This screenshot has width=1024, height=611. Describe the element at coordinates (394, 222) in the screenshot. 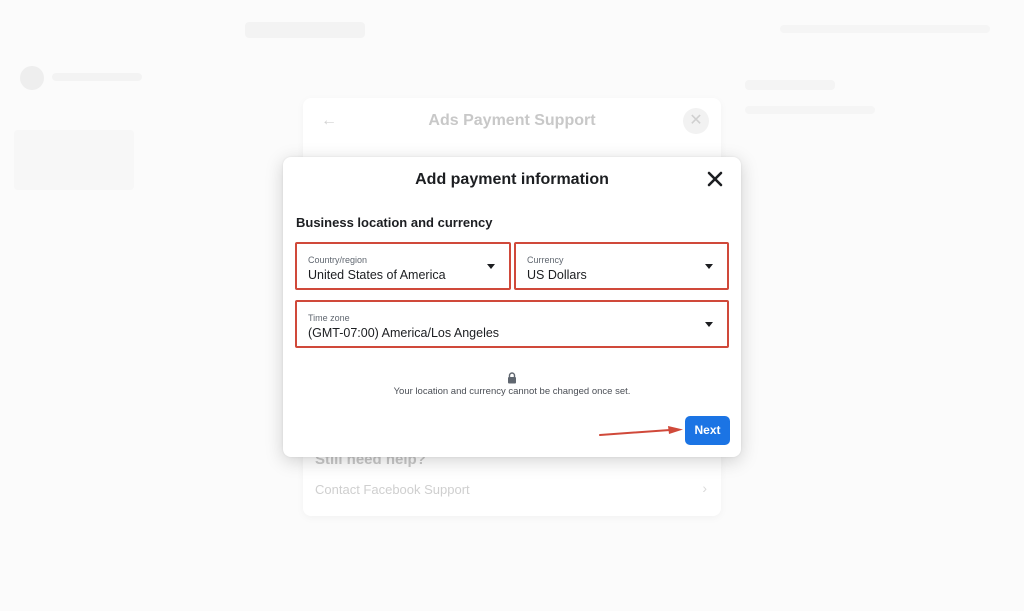

I see `section-title: Business location and currency` at that location.